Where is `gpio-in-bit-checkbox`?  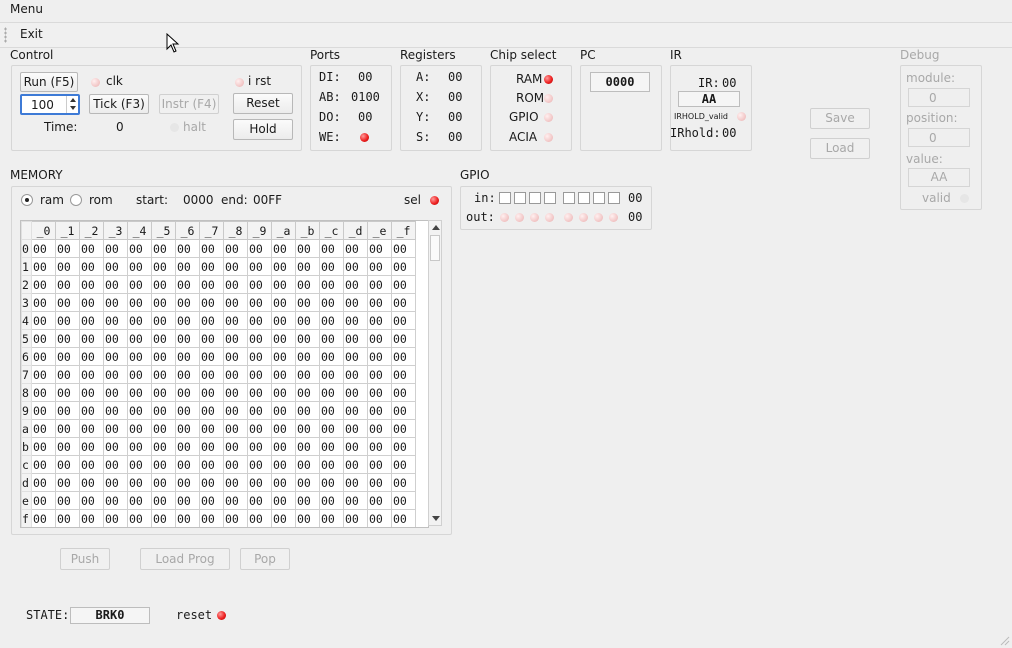 gpio-in-bit-checkbox is located at coordinates (550, 198).